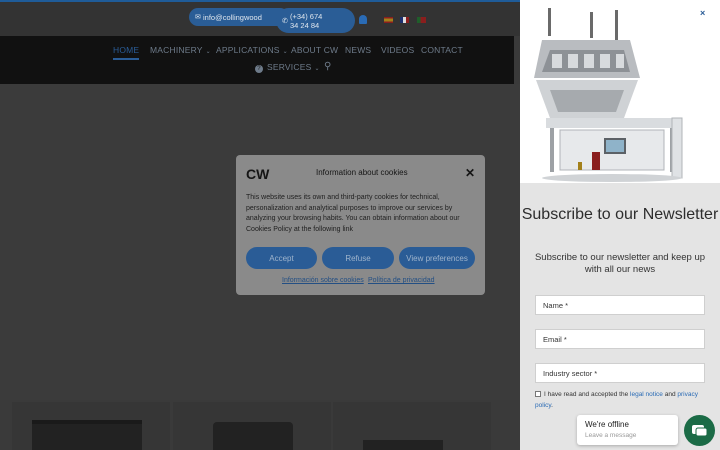 This screenshot has height=450, width=720. What do you see at coordinates (421, 20) in the screenshot?
I see `flag-portugal-icon` at bounding box center [421, 20].